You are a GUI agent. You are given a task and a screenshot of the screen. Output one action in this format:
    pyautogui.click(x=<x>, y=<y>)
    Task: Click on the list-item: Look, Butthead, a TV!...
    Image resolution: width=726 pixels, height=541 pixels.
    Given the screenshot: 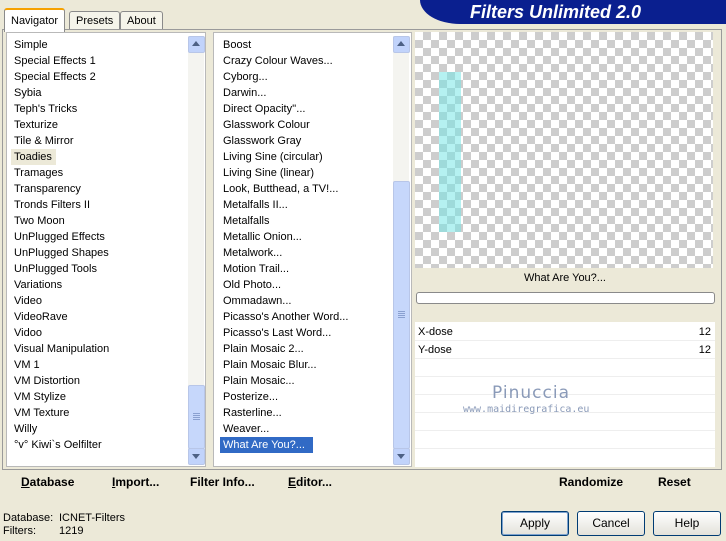 What is the action you would take?
    pyautogui.click(x=306, y=189)
    